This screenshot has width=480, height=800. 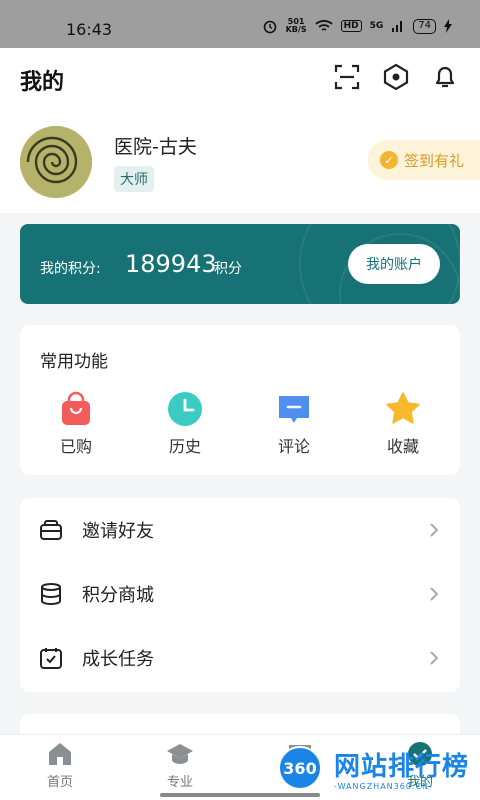 I want to click on coins-stack-icon, so click(x=51, y=594).